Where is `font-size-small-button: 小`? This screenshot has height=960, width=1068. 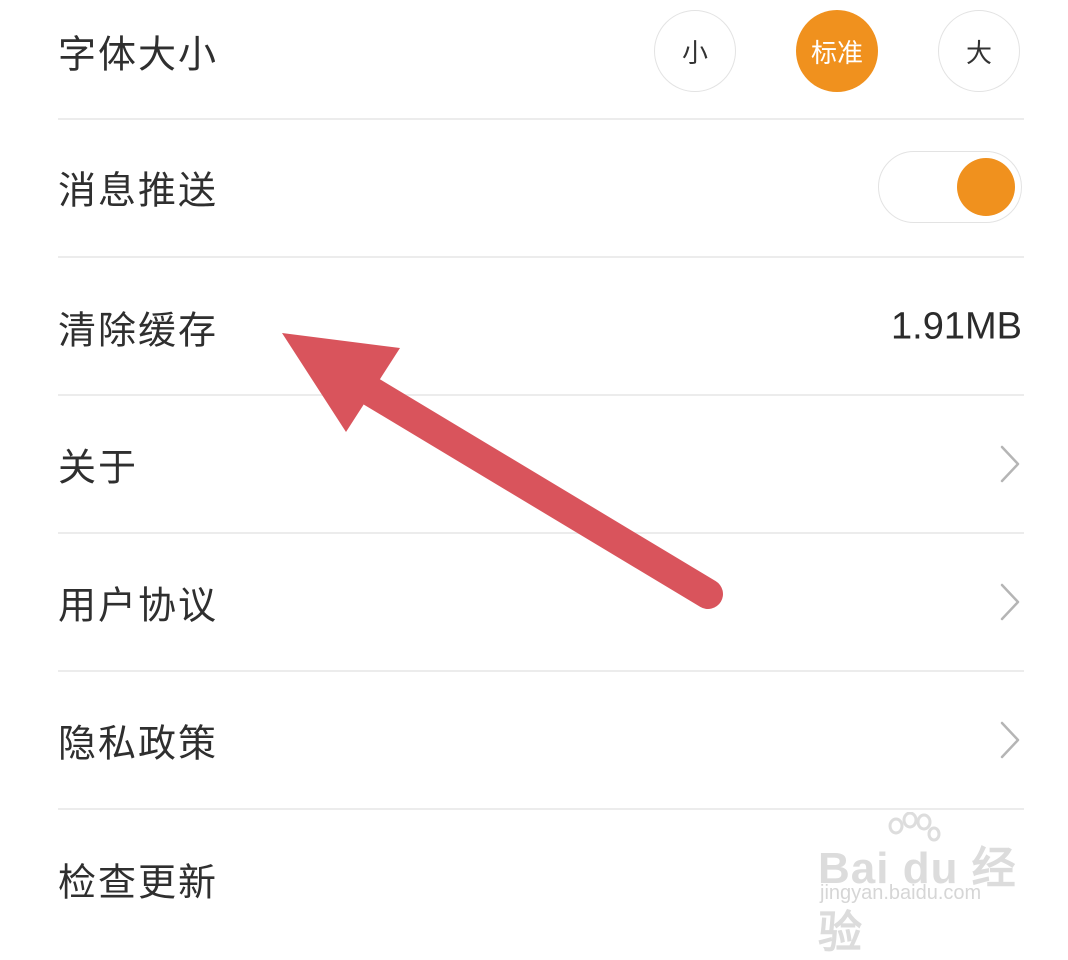 font-size-small-button: 小 is located at coordinates (695, 51).